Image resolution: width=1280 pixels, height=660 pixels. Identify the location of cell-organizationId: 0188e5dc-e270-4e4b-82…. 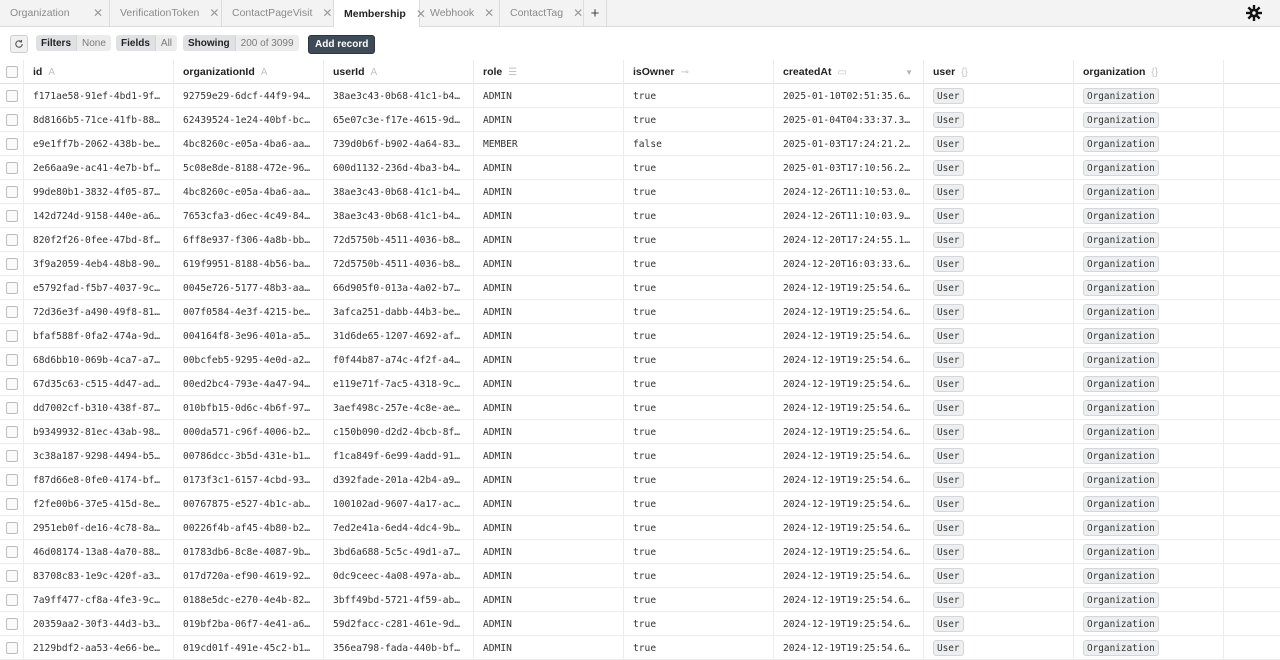
(249, 600).